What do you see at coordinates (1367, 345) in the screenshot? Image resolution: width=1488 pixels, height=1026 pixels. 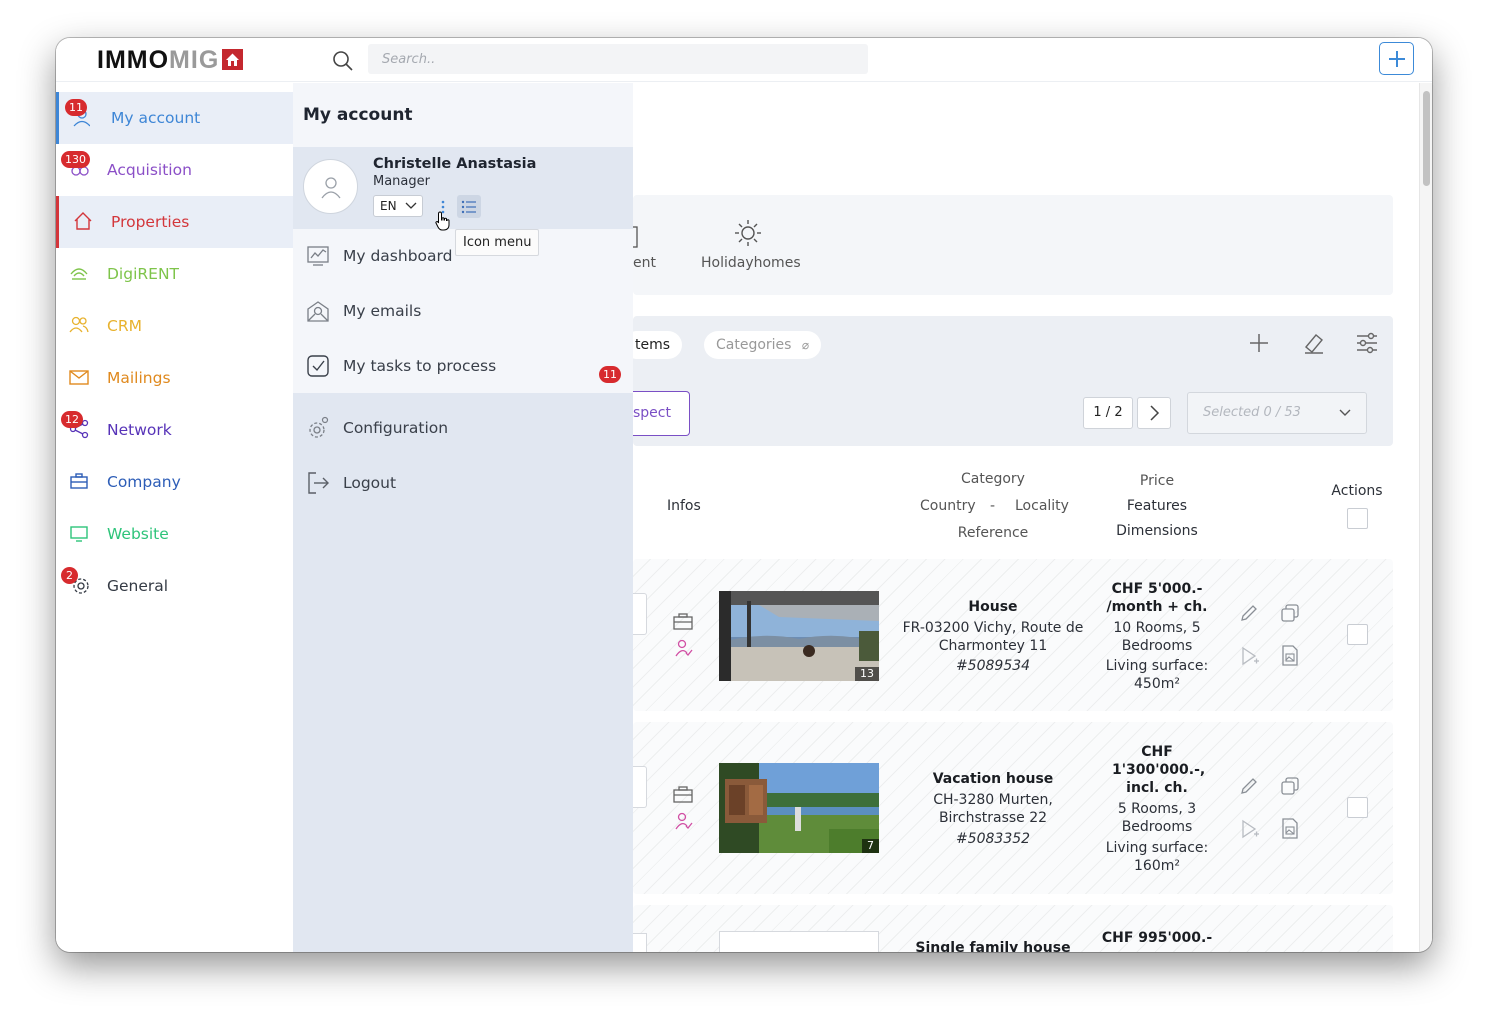 I see `sliders-icon` at bounding box center [1367, 345].